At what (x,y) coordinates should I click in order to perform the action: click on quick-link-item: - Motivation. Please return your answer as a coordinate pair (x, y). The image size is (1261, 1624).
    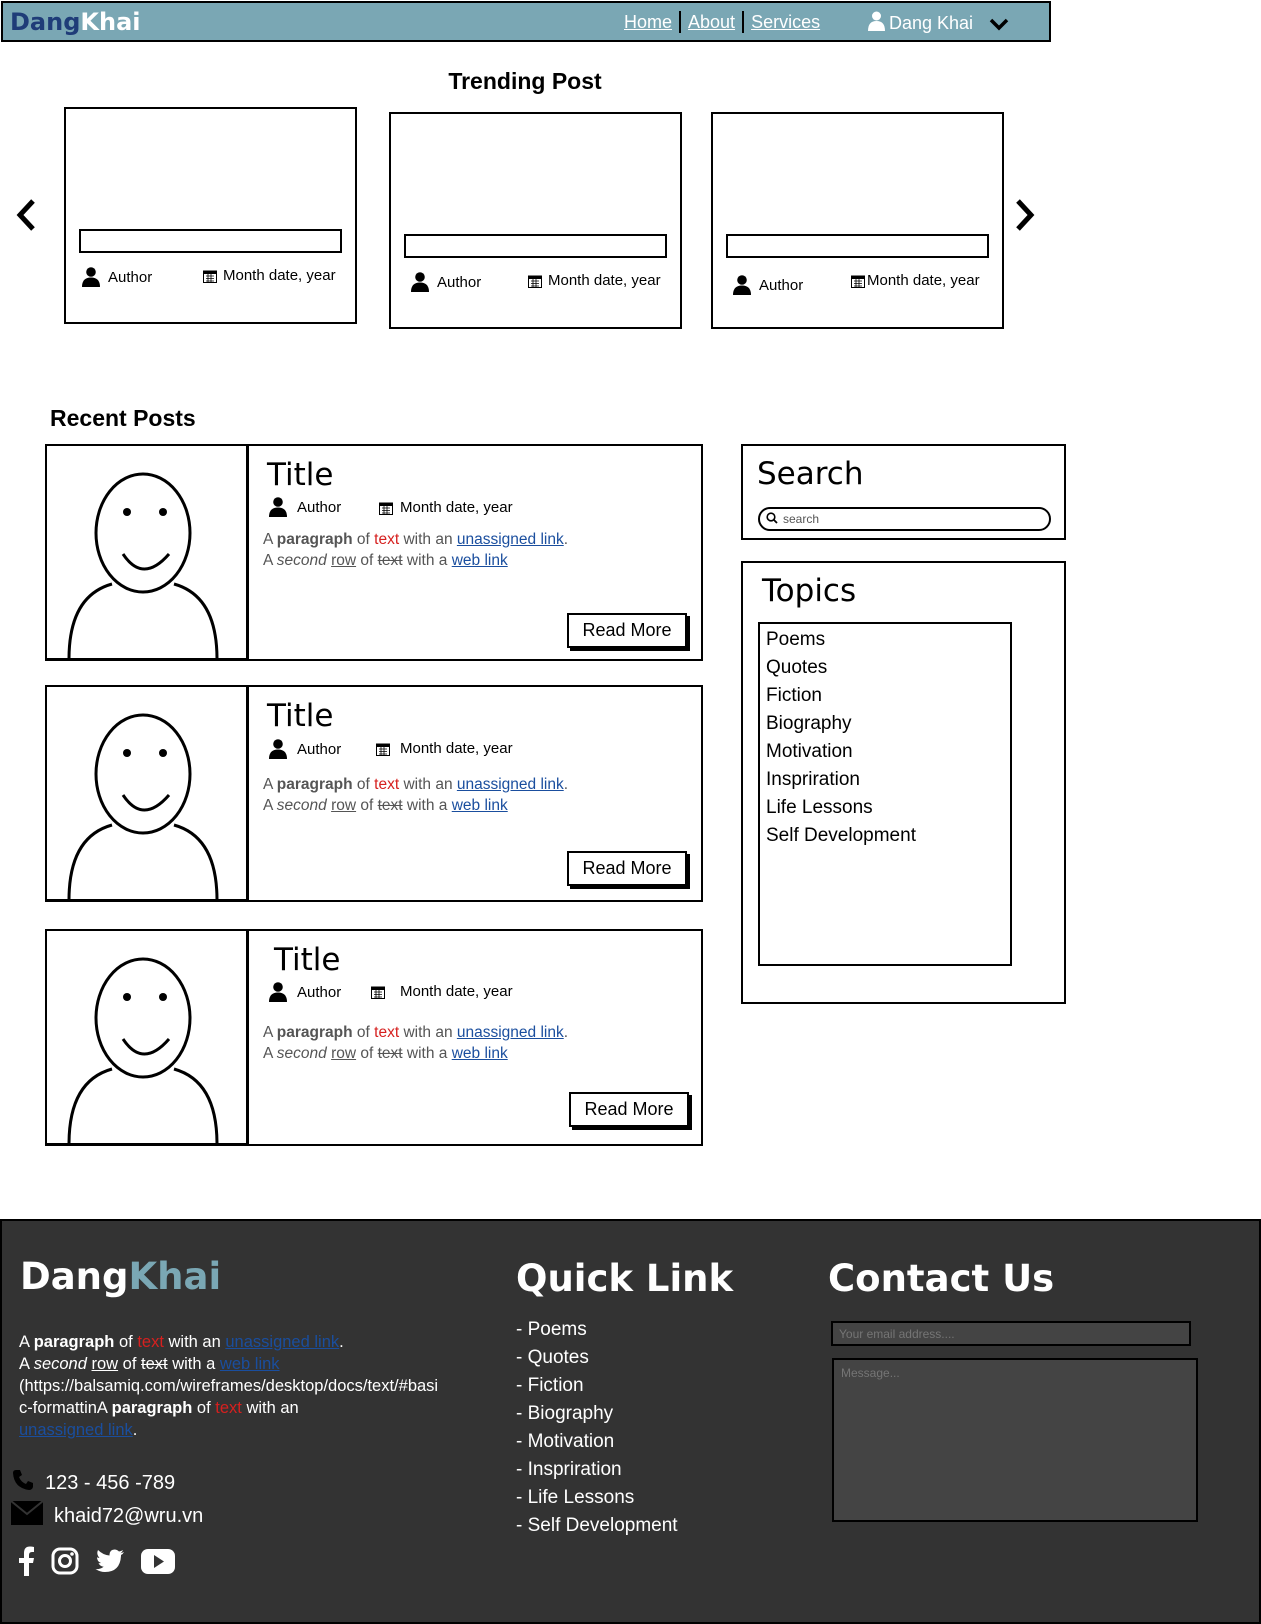
    Looking at the image, I should click on (597, 1442).